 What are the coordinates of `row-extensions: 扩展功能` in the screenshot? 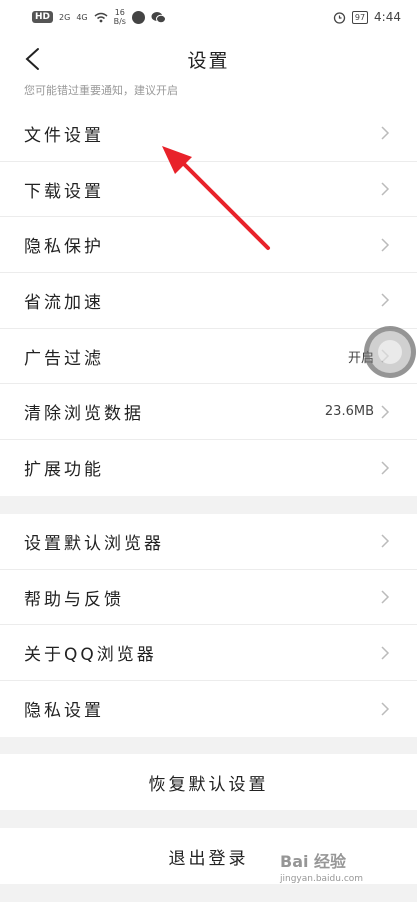 It's located at (208, 468).